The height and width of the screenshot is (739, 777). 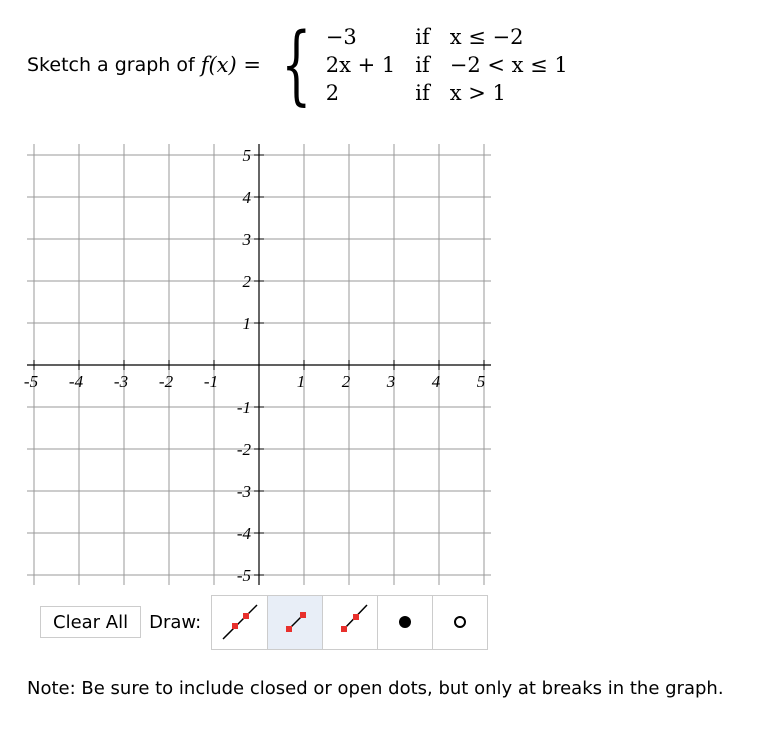 I want to click on case-1-expr: −3, so click(x=341, y=37).